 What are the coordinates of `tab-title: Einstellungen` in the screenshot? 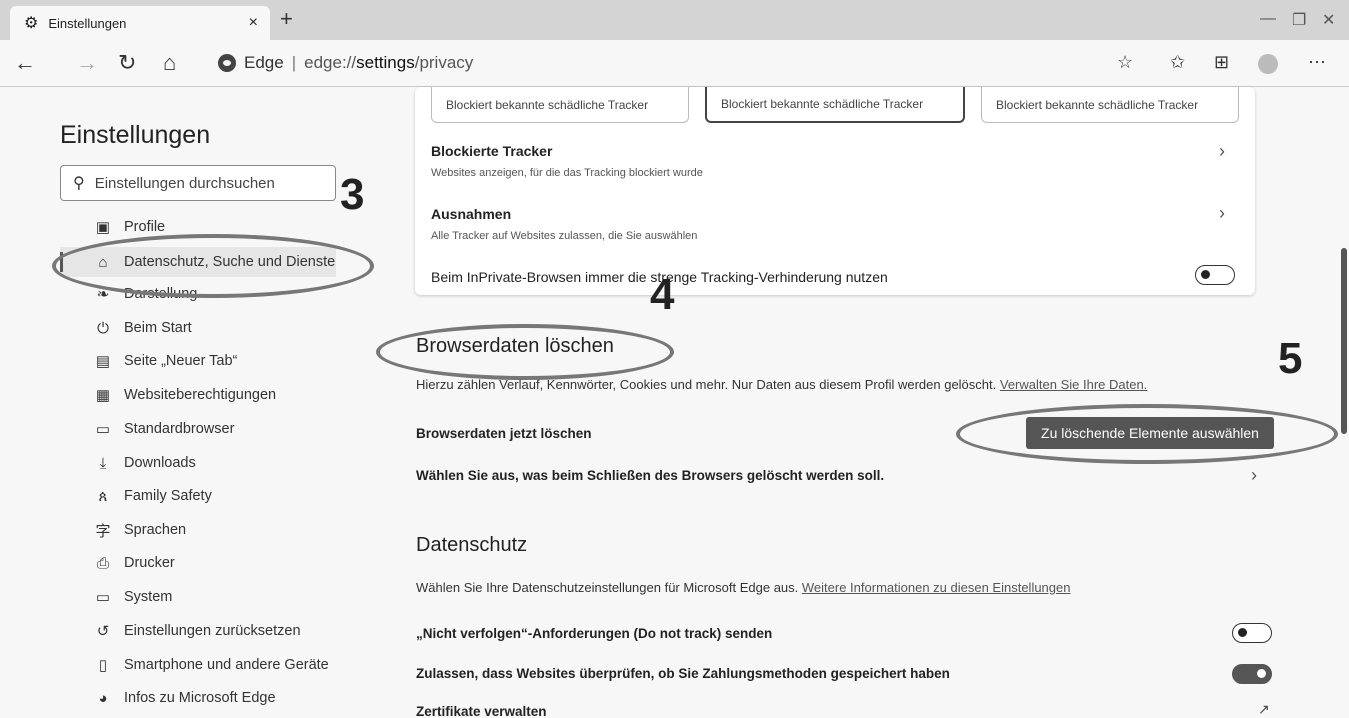 It's located at (87, 23).